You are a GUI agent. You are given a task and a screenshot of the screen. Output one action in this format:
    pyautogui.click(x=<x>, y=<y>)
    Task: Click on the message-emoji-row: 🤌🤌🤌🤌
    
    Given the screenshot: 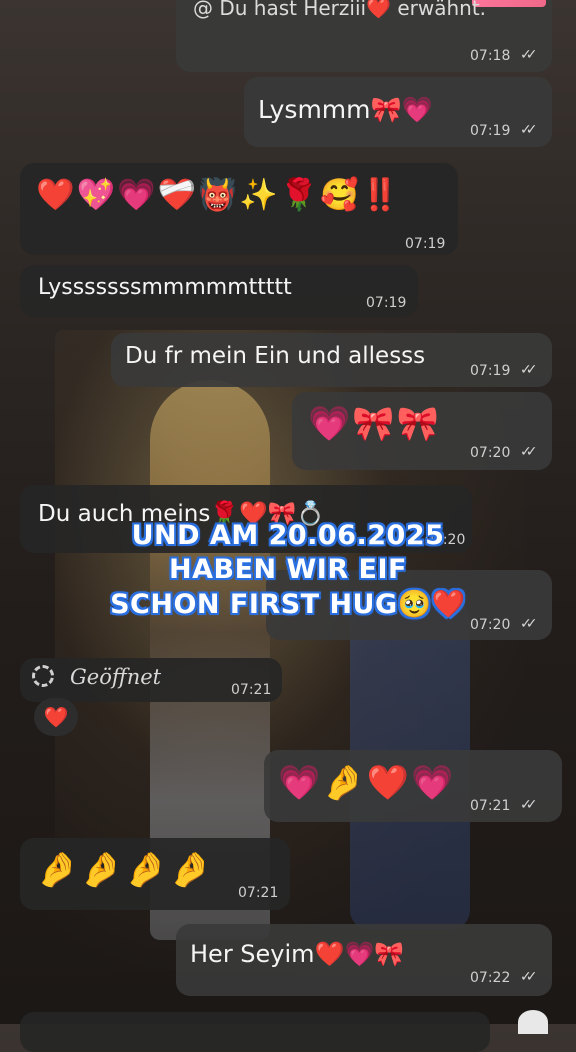 What is the action you would take?
    pyautogui.click(x=125, y=870)
    